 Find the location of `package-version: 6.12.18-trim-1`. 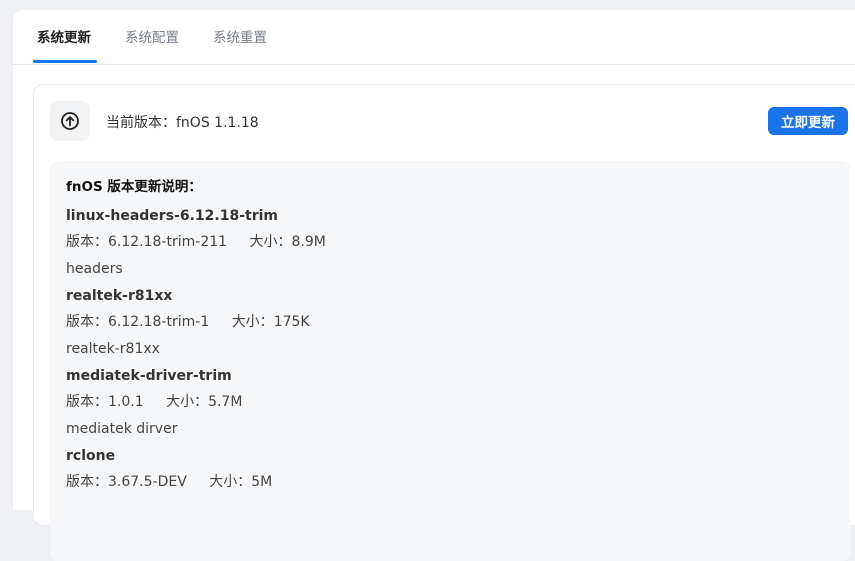

package-version: 6.12.18-trim-1 is located at coordinates (159, 322).